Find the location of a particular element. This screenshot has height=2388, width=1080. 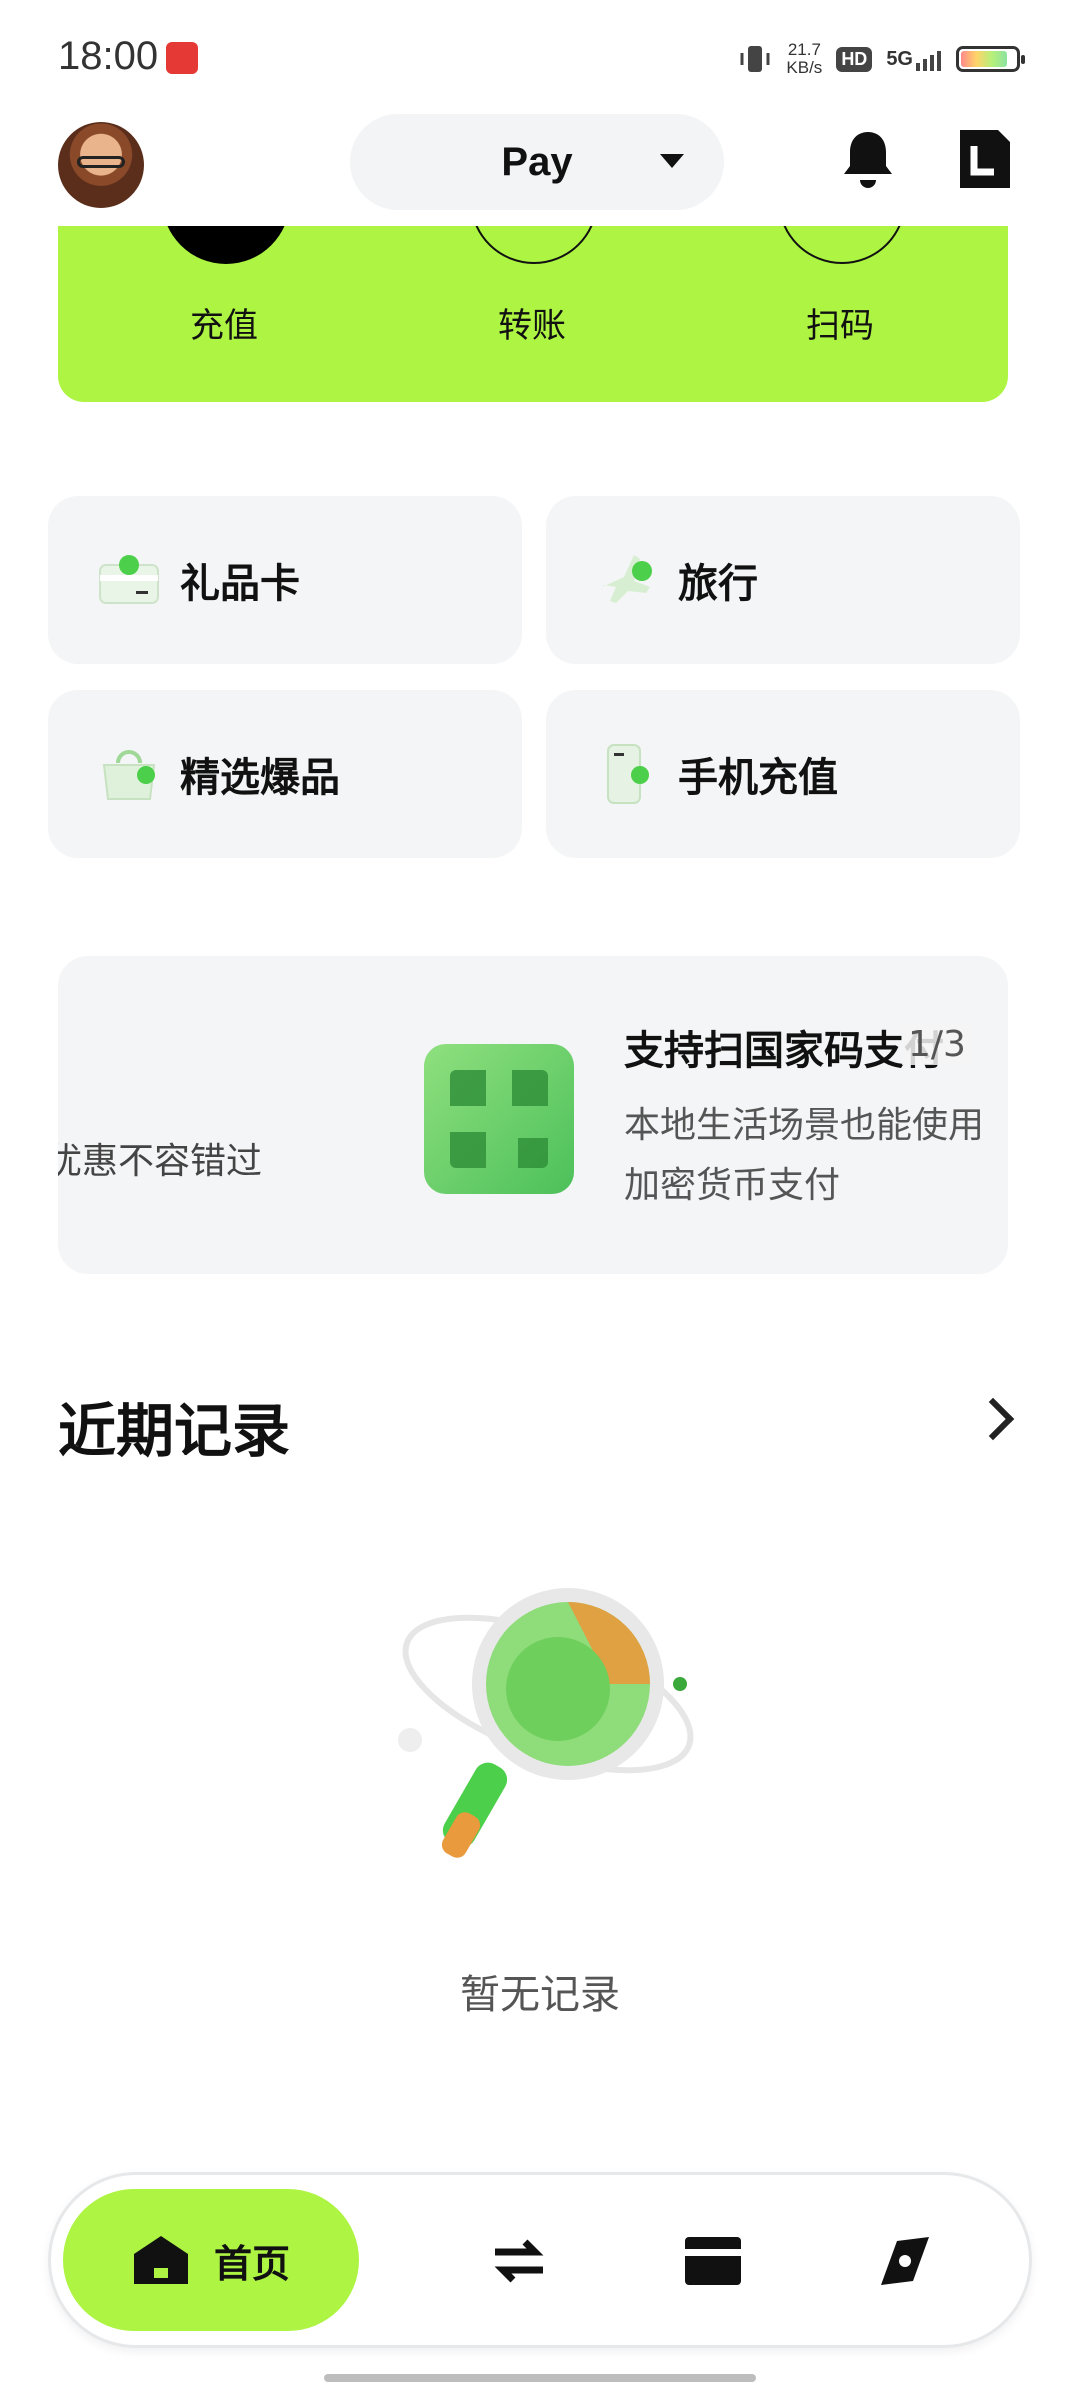

scan-icon is located at coordinates (842, 245).